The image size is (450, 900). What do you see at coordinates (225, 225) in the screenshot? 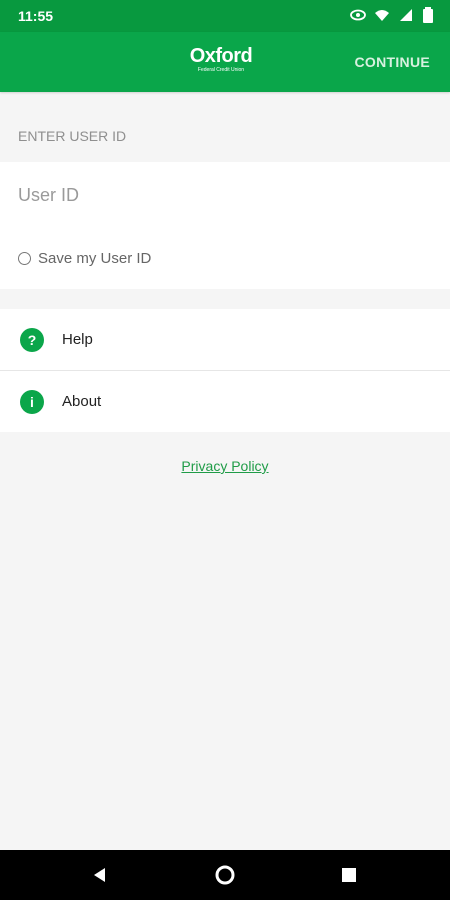
I see `login-card: Save my User ID` at bounding box center [225, 225].